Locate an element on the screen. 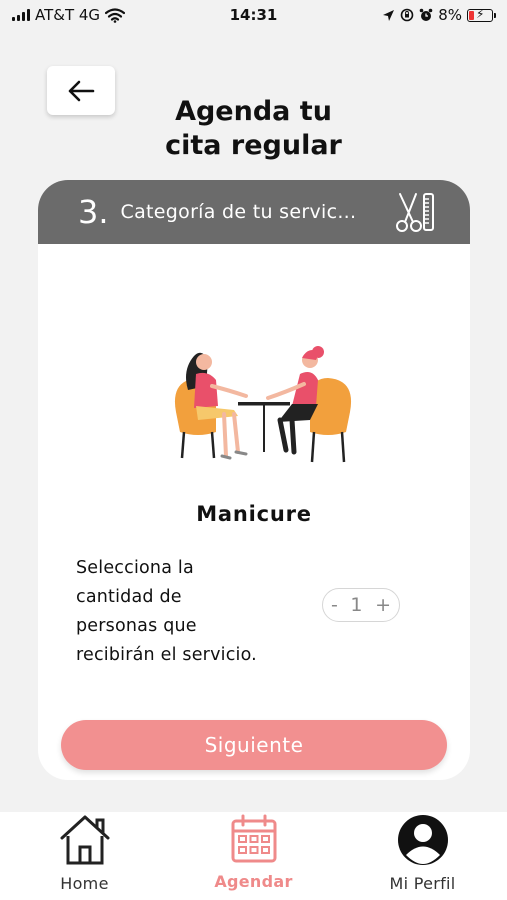 Image resolution: width=507 pixels, height=900 pixels. location-icon is located at coordinates (389, 15).